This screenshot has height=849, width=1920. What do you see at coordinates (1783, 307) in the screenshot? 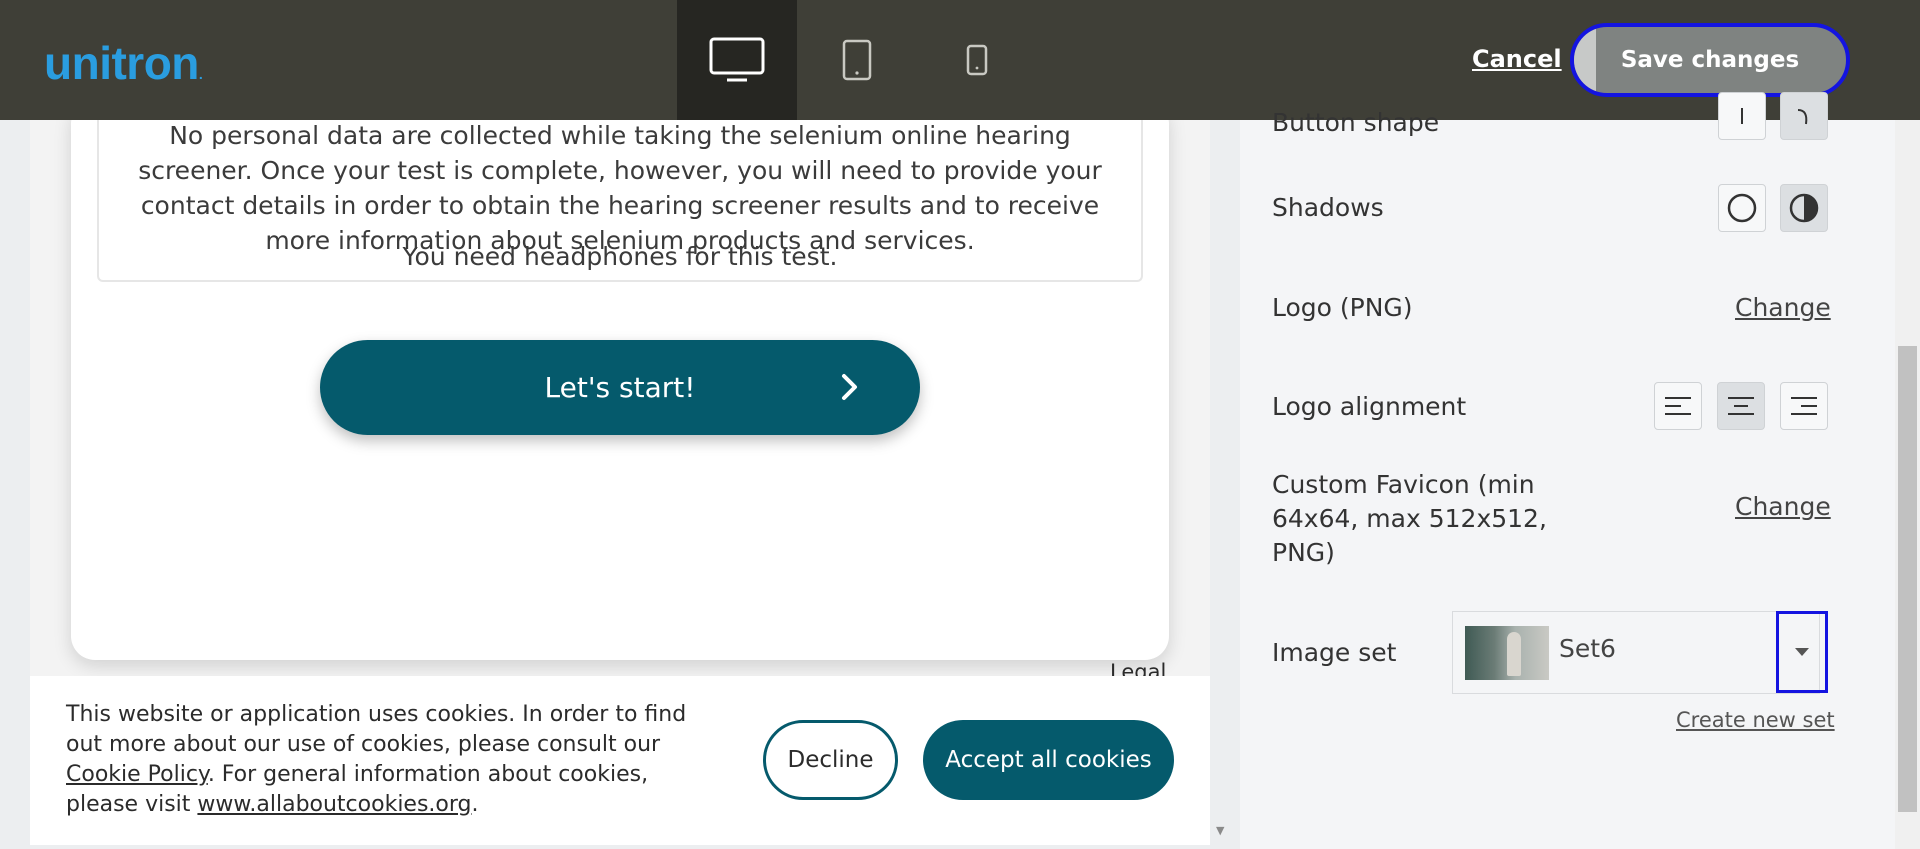
I see `logo-change-link: Change` at bounding box center [1783, 307].